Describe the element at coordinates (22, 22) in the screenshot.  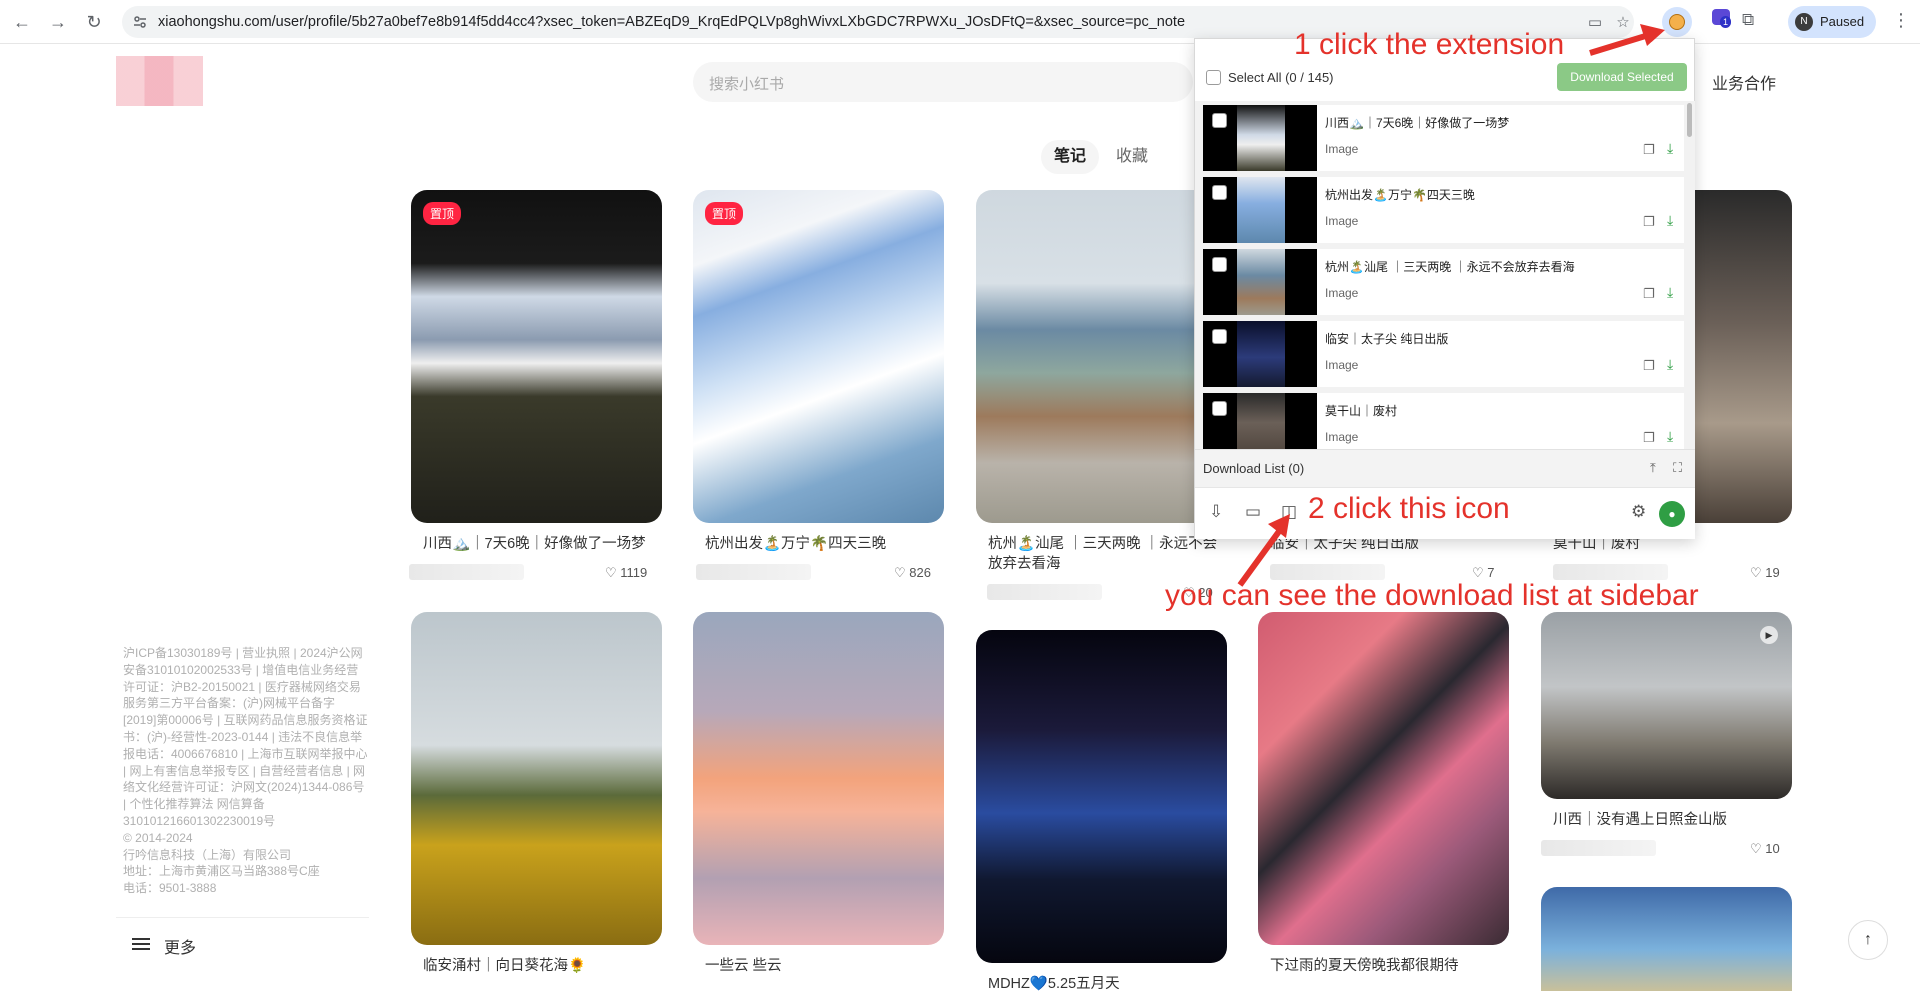
I see `back-icon: ←` at that location.